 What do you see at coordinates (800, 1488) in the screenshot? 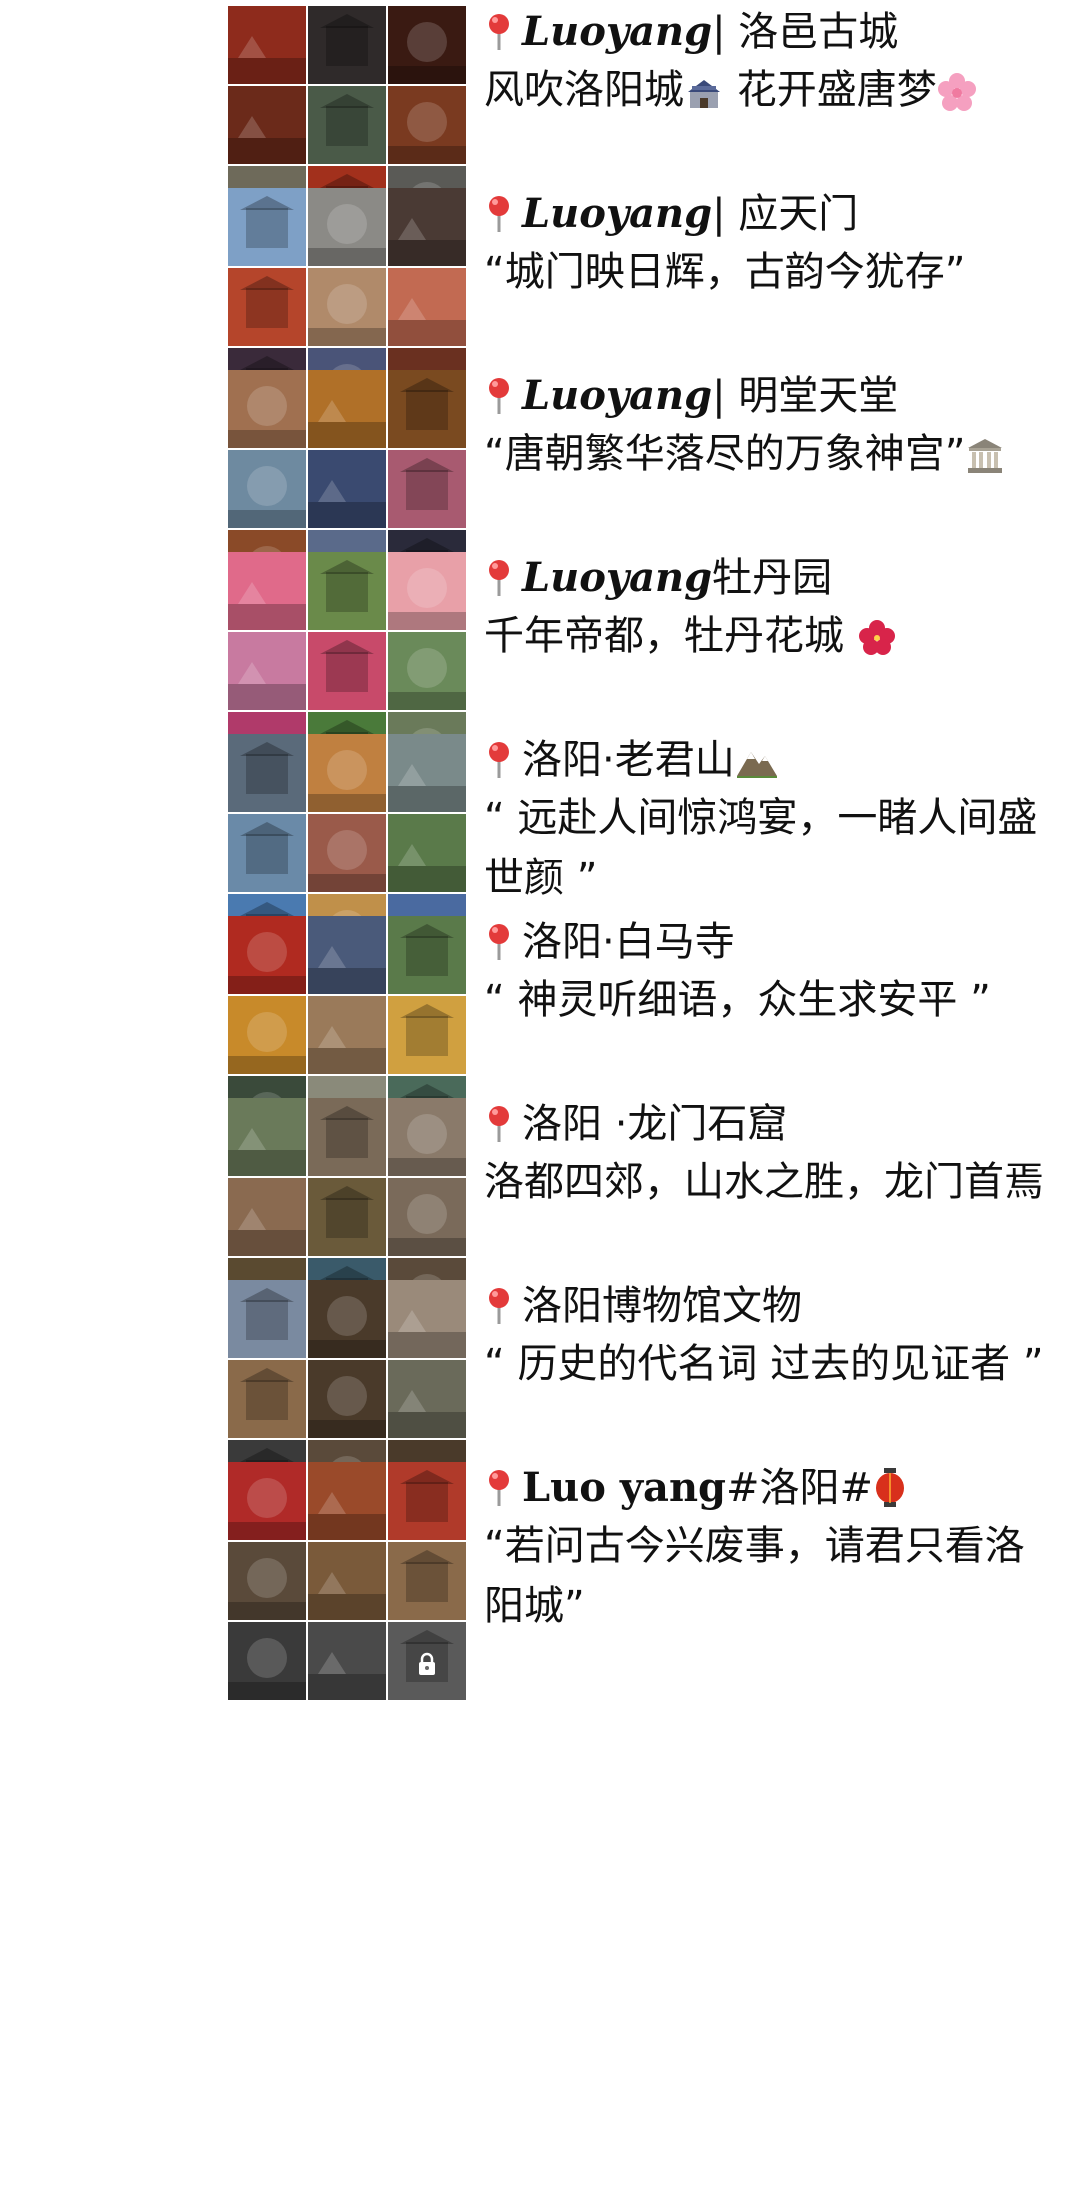
I see `post-title-text: #洛阳#` at bounding box center [800, 1488].